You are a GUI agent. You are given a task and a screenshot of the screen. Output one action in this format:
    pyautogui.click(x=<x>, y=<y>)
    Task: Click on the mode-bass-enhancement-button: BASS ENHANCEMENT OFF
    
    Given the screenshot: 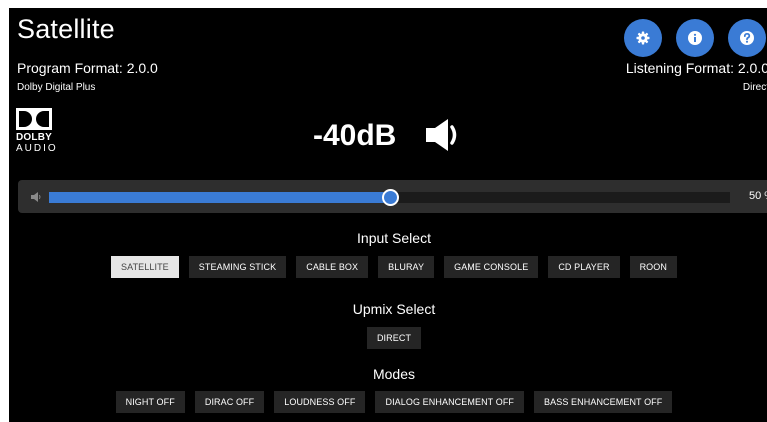 What is the action you would take?
    pyautogui.click(x=603, y=402)
    